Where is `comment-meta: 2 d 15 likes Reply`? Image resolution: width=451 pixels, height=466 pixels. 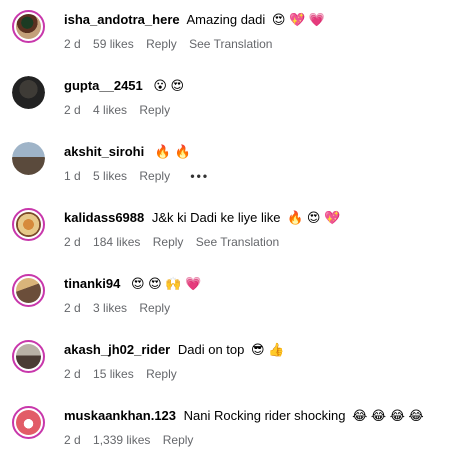
comment-meta: 2 d 15 likes Reply is located at coordinates (125, 374).